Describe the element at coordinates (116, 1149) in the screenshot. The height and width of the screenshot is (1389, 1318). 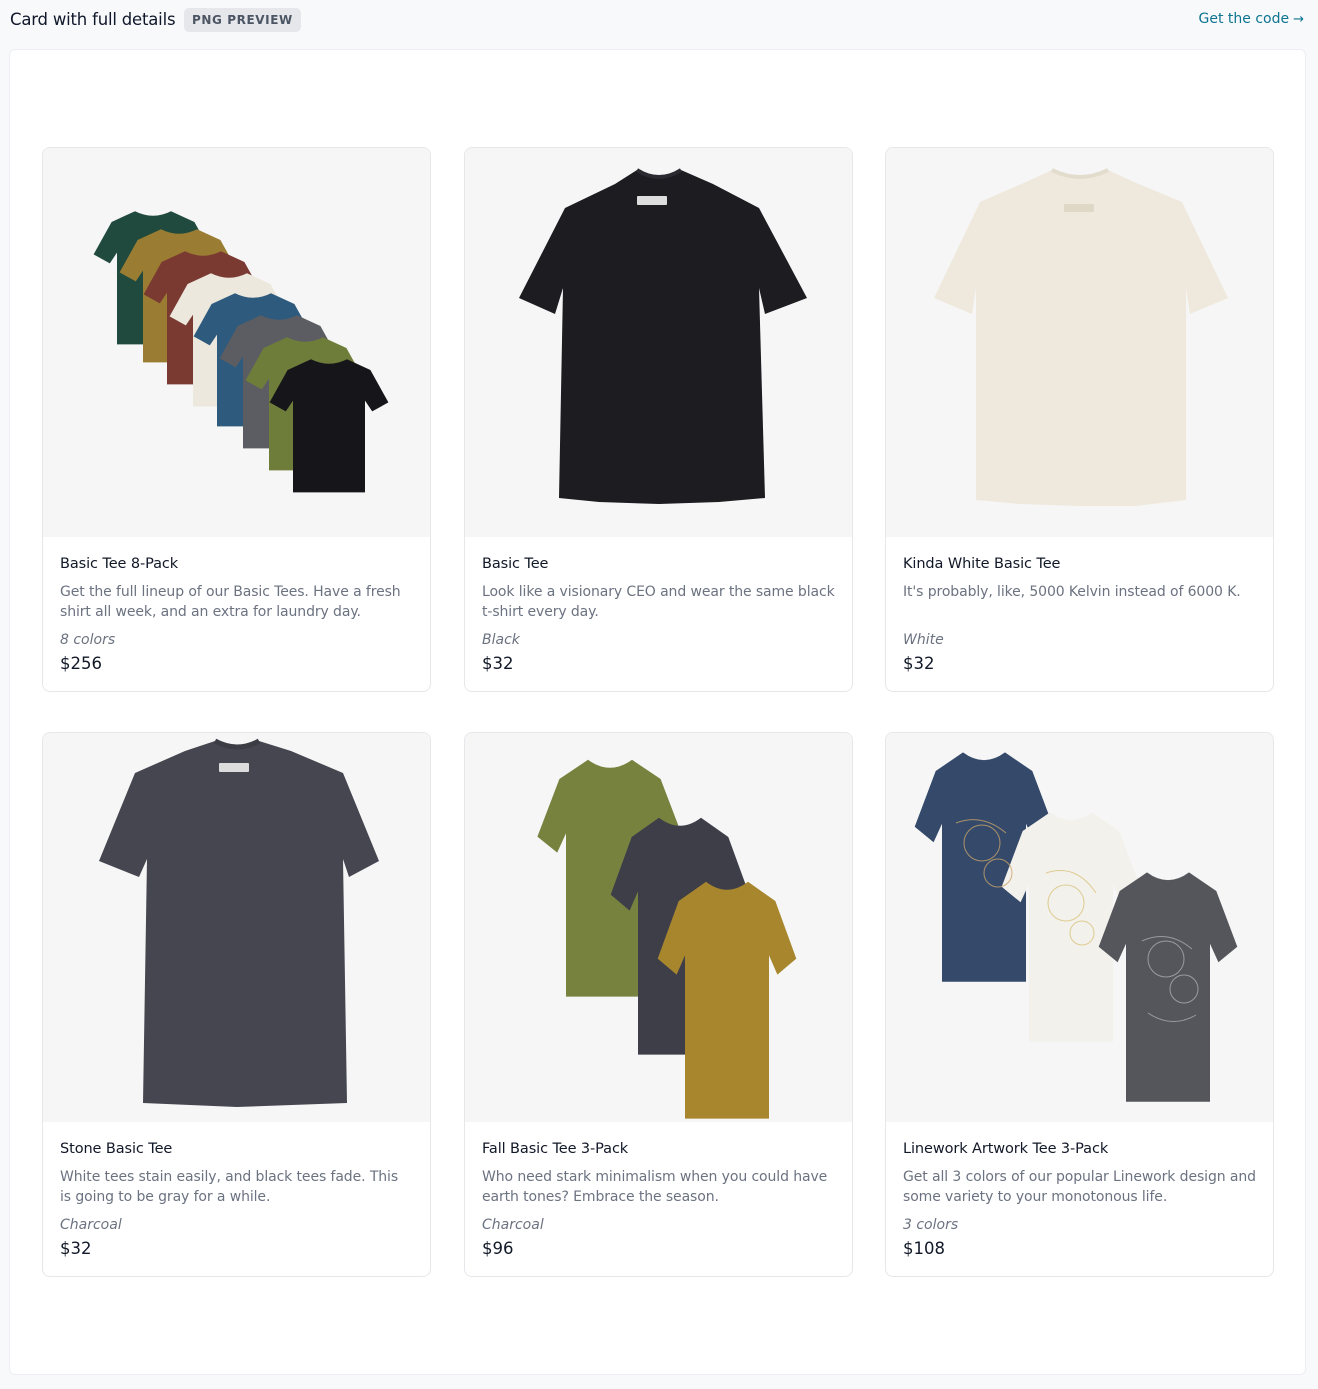
I see `product-name: Stone Basic Tee` at that location.